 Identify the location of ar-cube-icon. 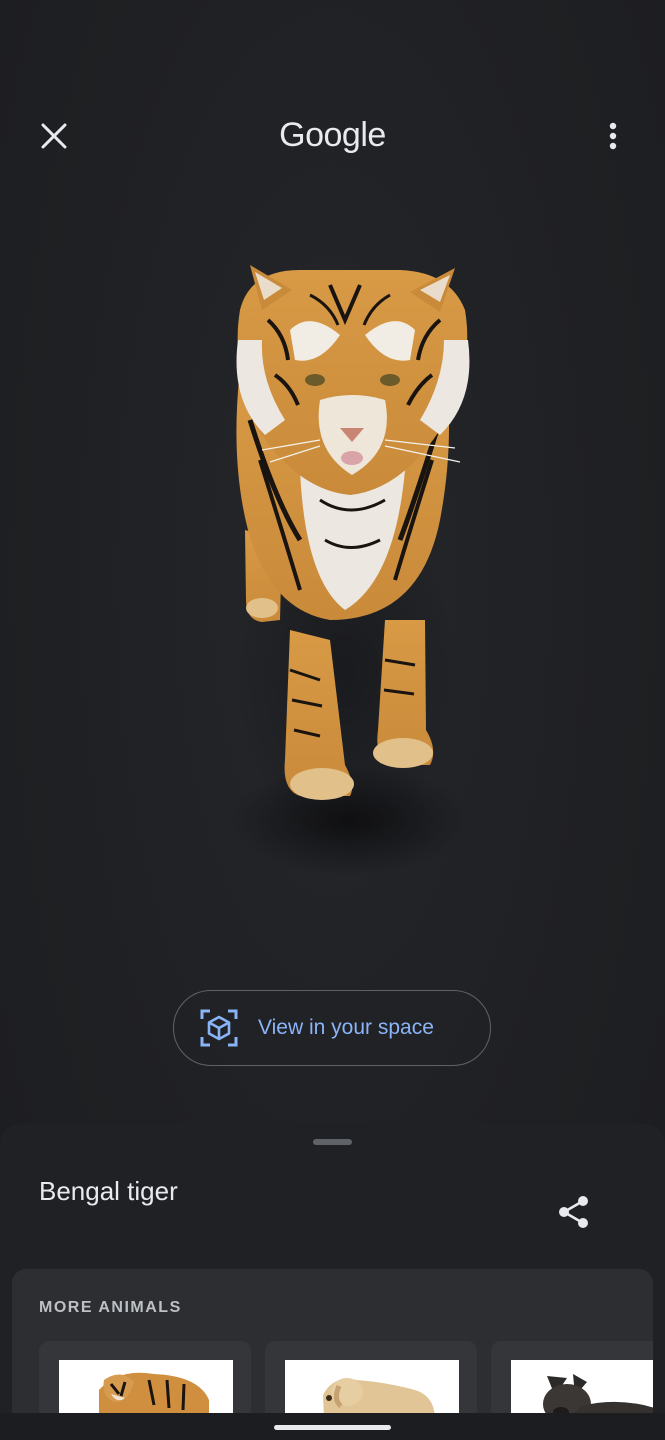
(219, 1028).